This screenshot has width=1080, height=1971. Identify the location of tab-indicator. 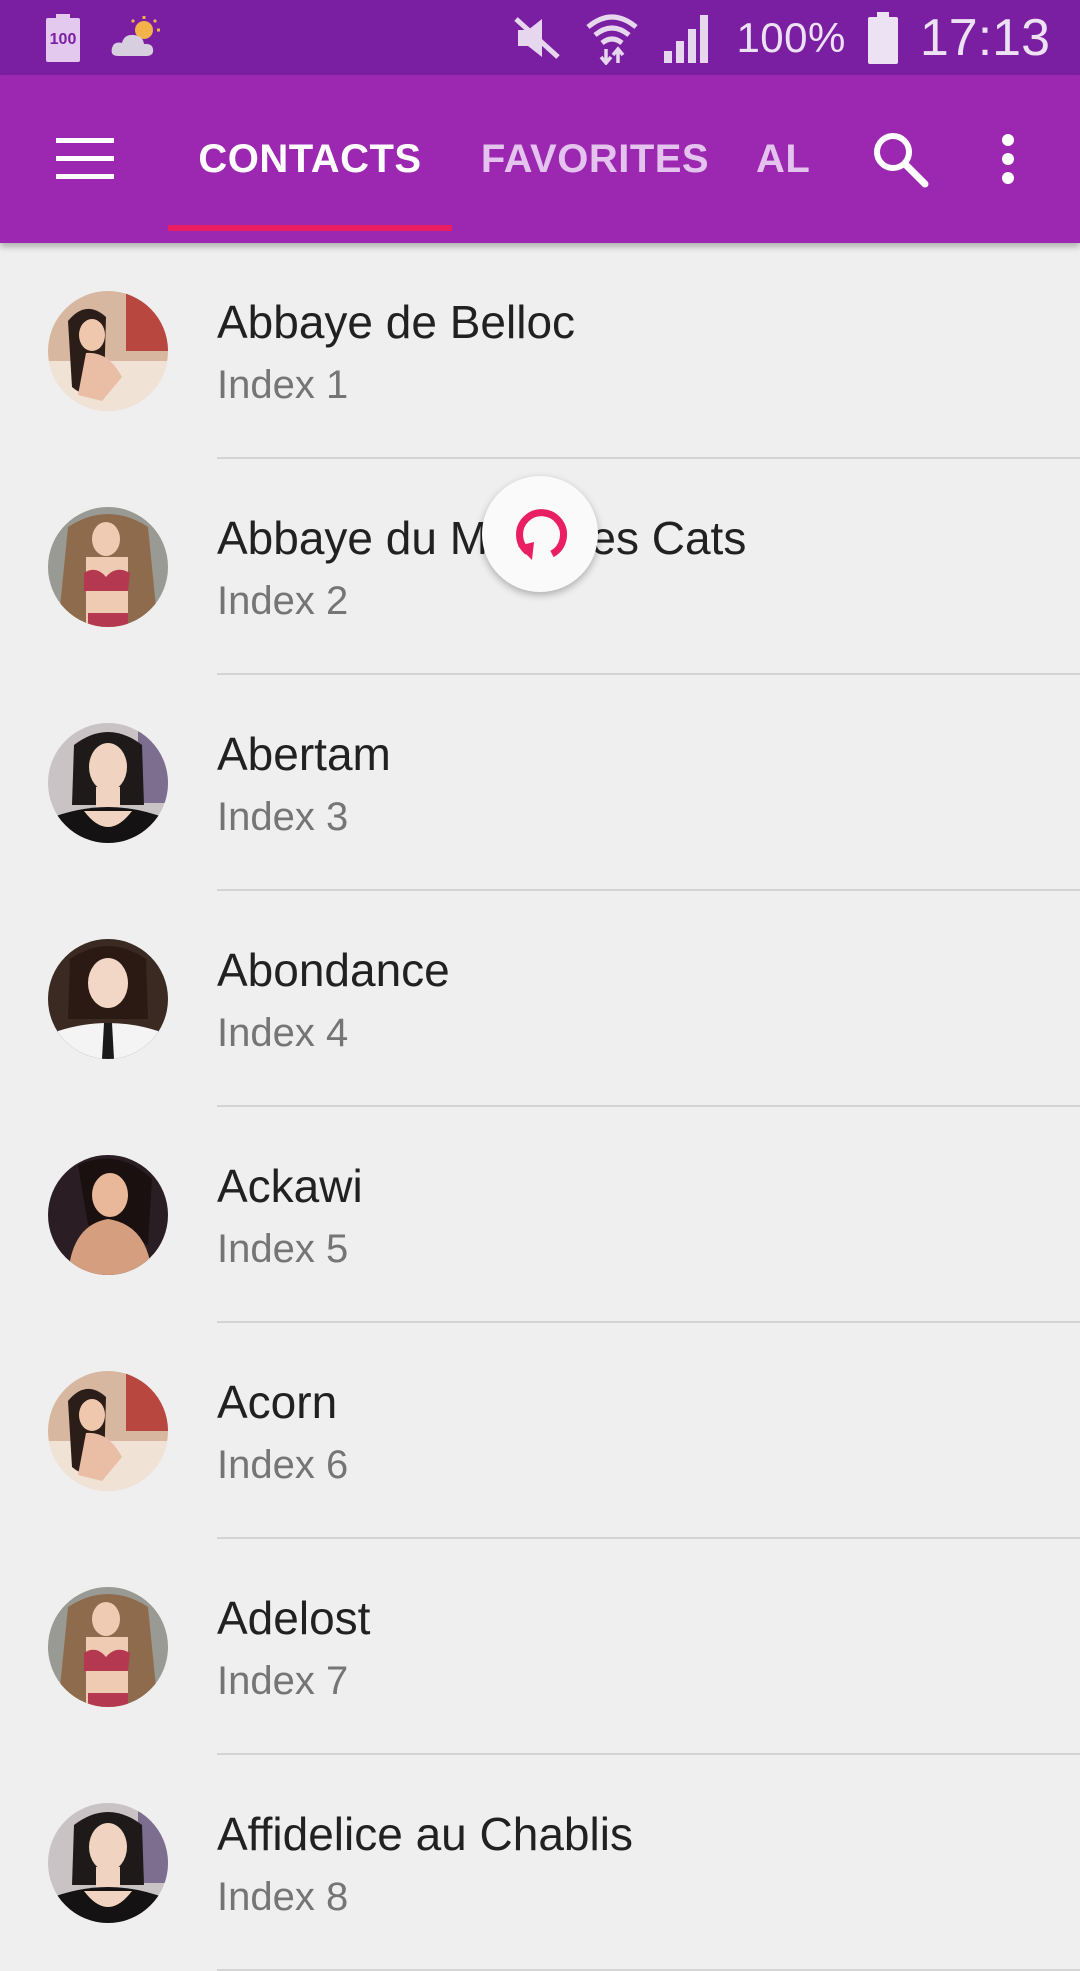
(310, 228).